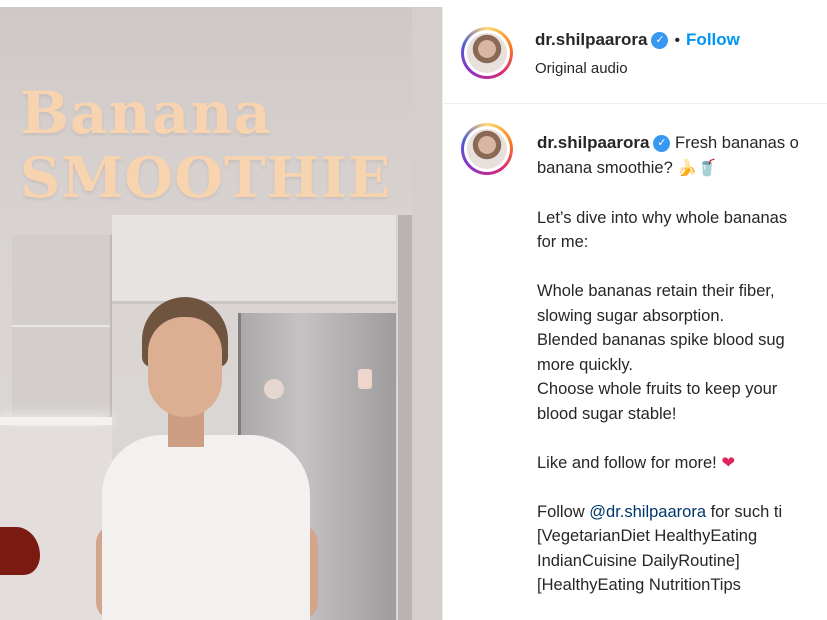  I want to click on caption-text: Follow, so click(563, 511).